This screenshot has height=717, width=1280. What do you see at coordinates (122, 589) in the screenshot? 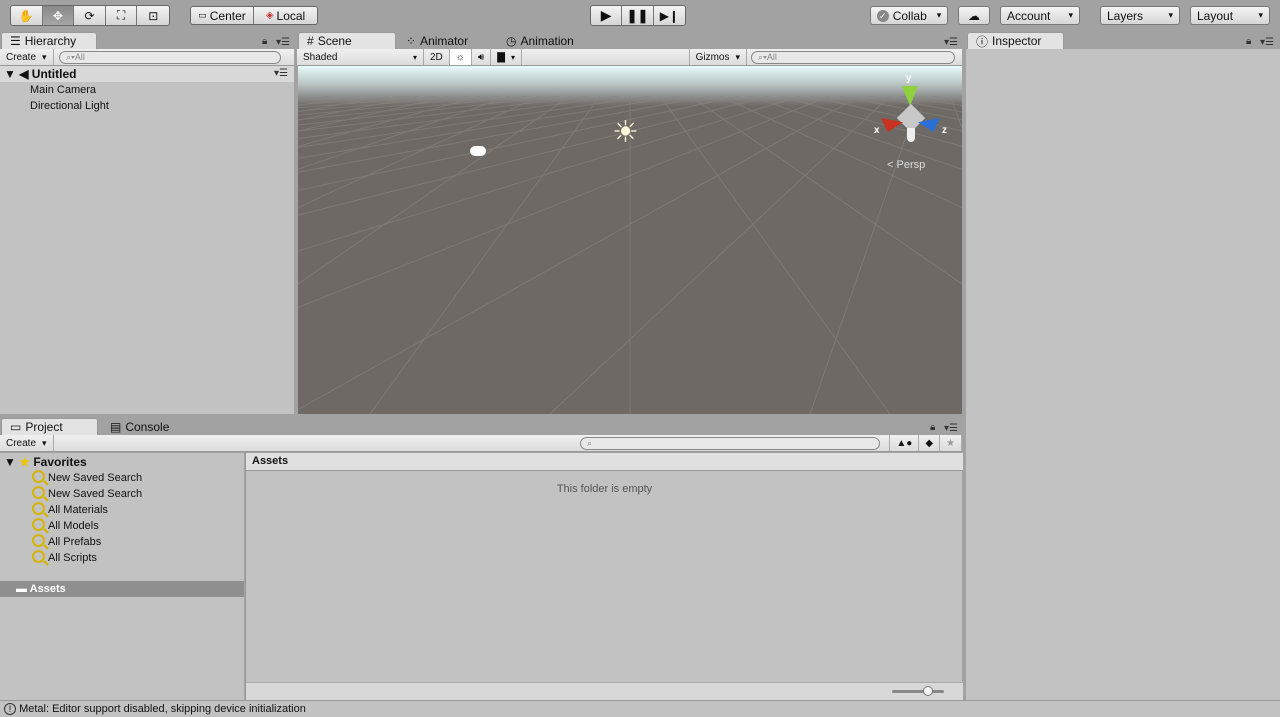
I see `assets-folder-item: ▬ Assets` at bounding box center [122, 589].